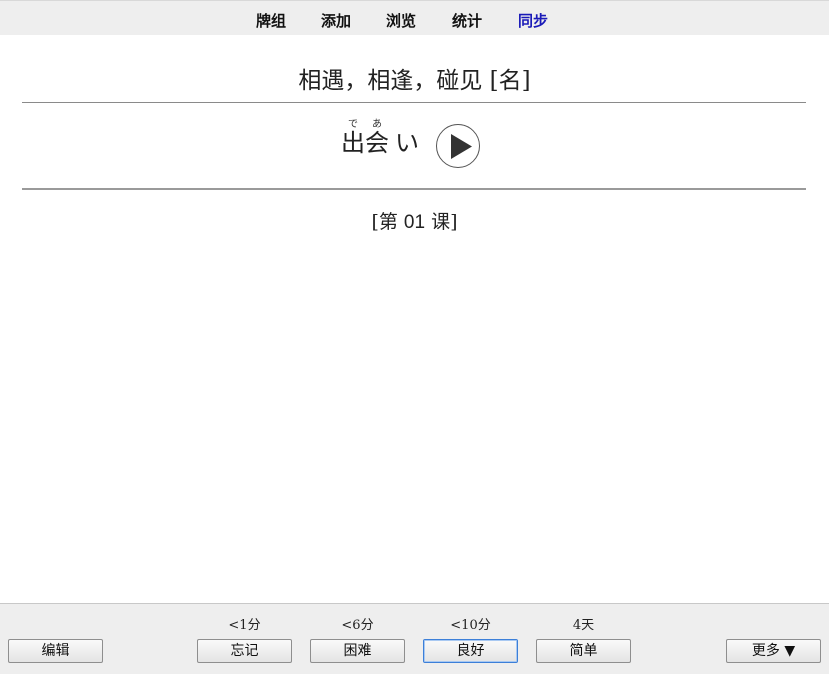 The image size is (829, 674). I want to click on nav-stats: 统计, so click(467, 20).